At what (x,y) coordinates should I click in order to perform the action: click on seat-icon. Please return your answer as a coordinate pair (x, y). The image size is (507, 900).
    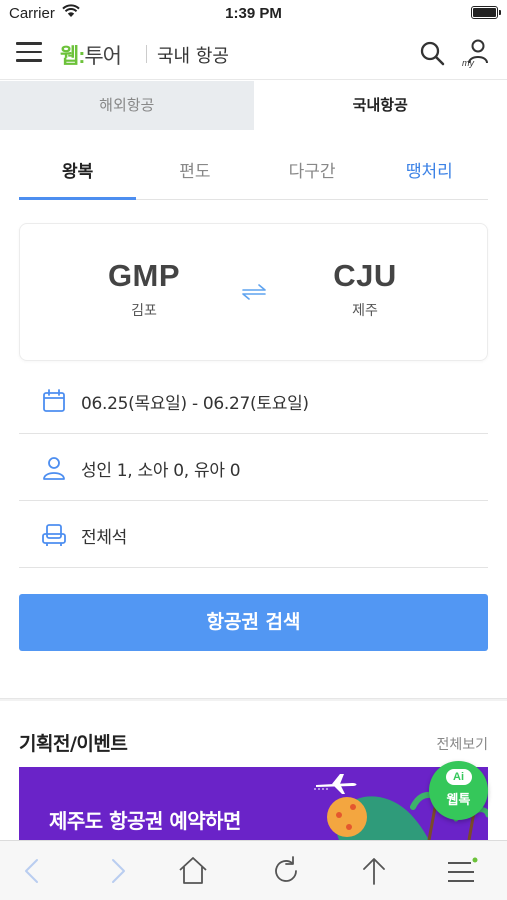
    Looking at the image, I should click on (54, 535).